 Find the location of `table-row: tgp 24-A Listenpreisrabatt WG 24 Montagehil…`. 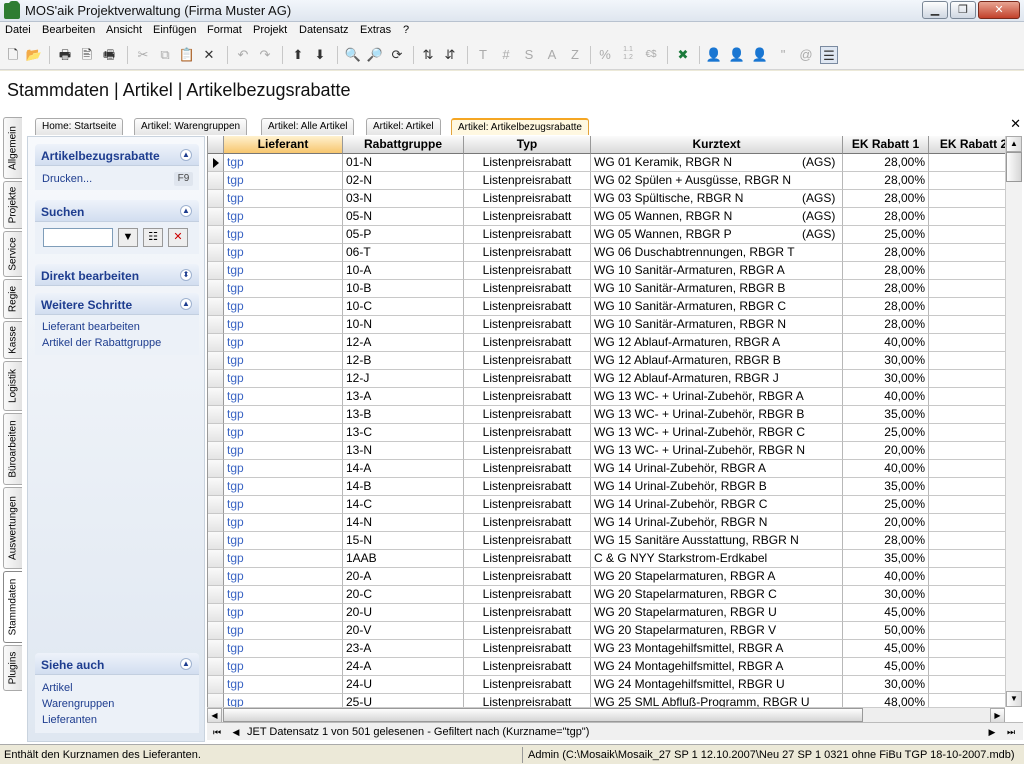

table-row: tgp 24-A Listenpreisrabatt WG 24 Montagehil… is located at coordinates (606, 667).